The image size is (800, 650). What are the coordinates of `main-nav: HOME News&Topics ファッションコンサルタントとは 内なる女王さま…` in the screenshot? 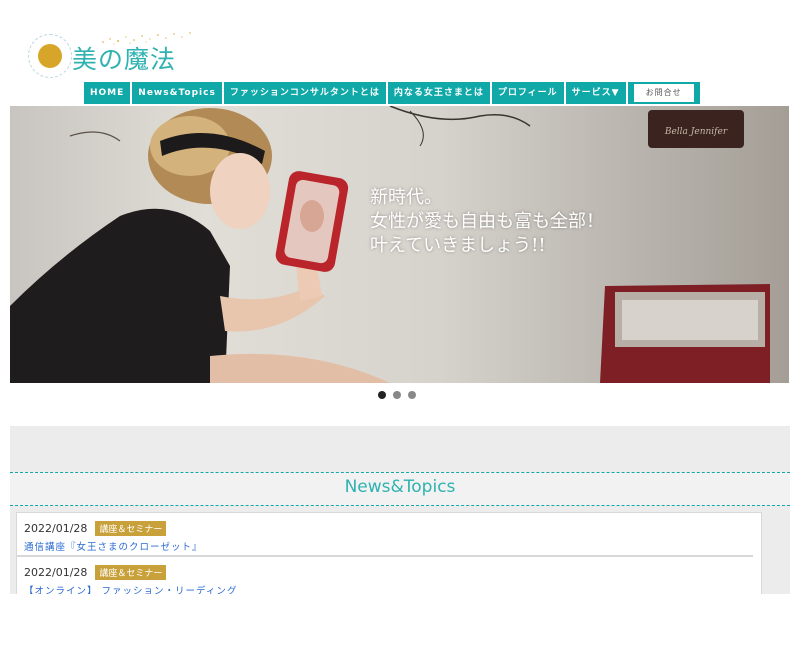 It's located at (392, 93).